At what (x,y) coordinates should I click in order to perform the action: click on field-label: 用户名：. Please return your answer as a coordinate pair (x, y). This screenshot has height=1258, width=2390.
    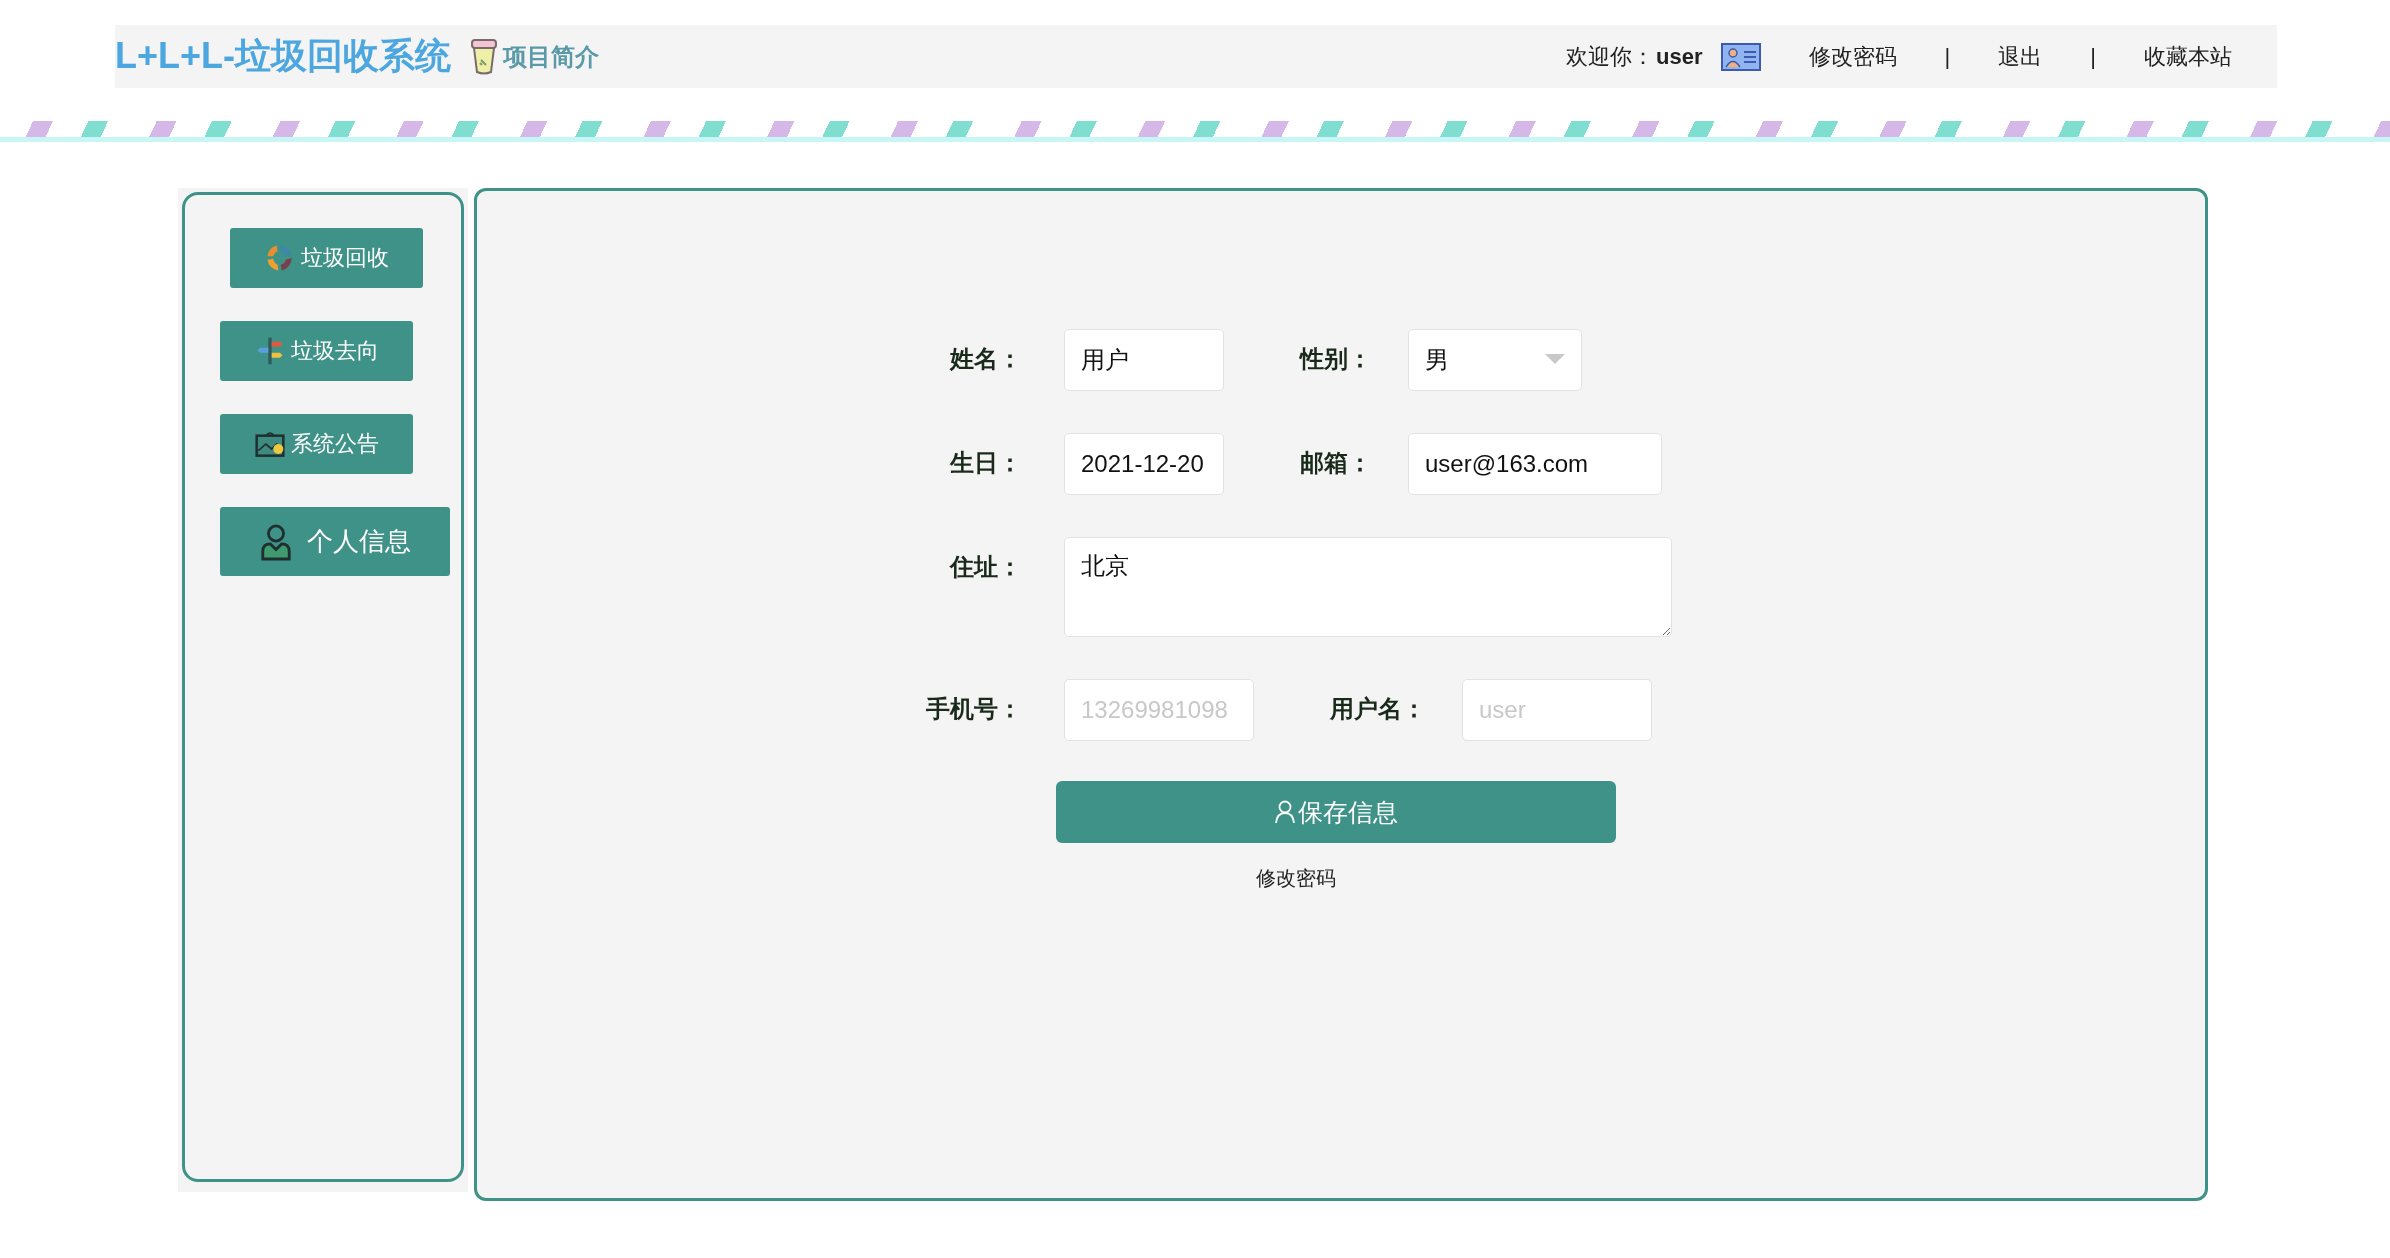
    Looking at the image, I should click on (1378, 709).